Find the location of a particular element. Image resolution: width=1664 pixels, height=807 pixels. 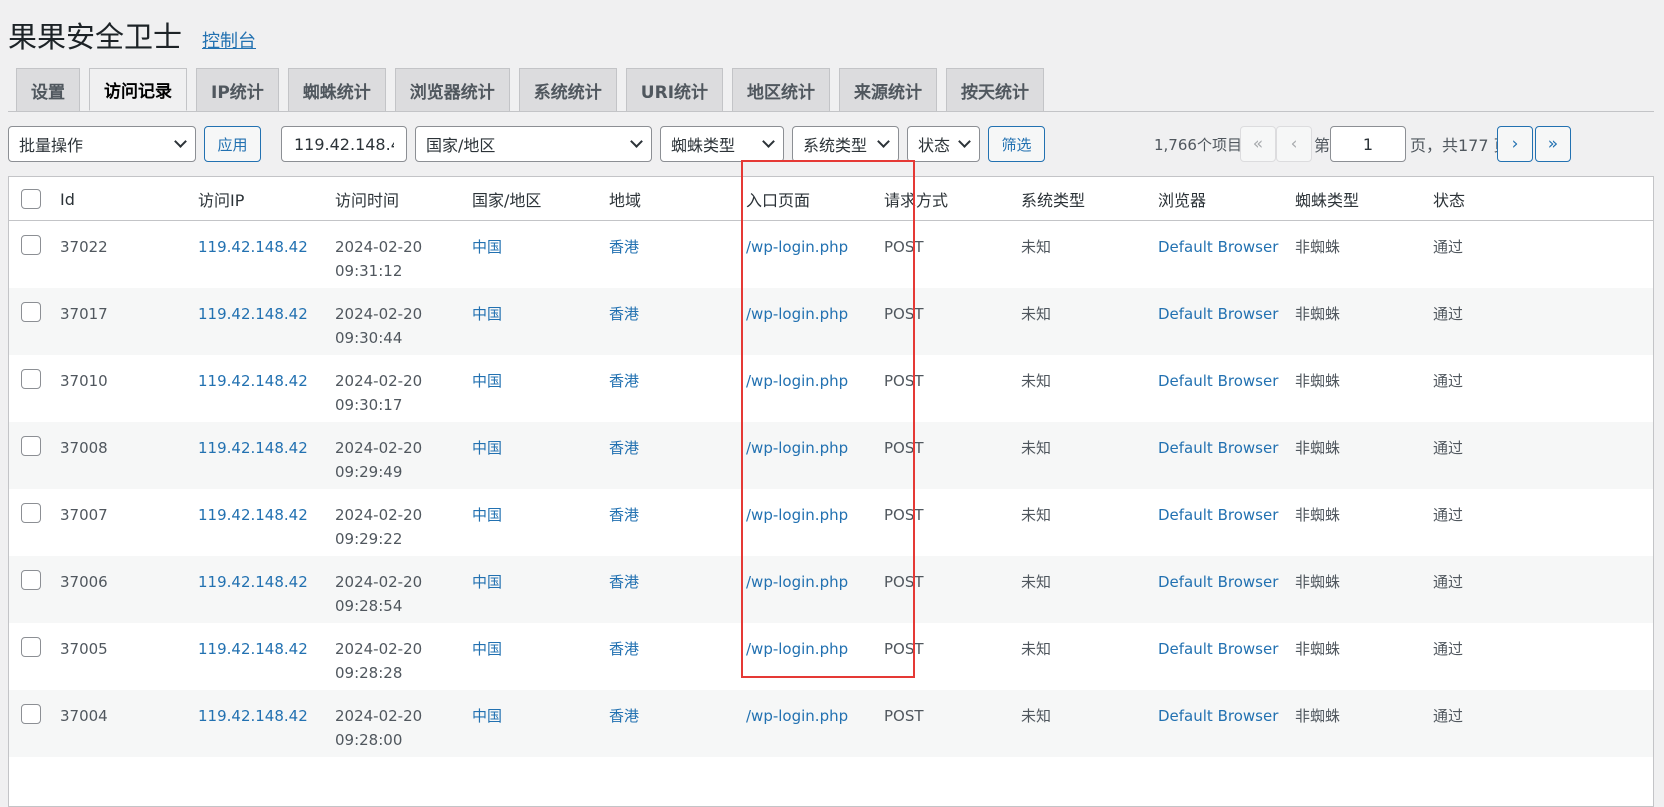

tab-system-stats: 系统统计 is located at coordinates (567, 89).